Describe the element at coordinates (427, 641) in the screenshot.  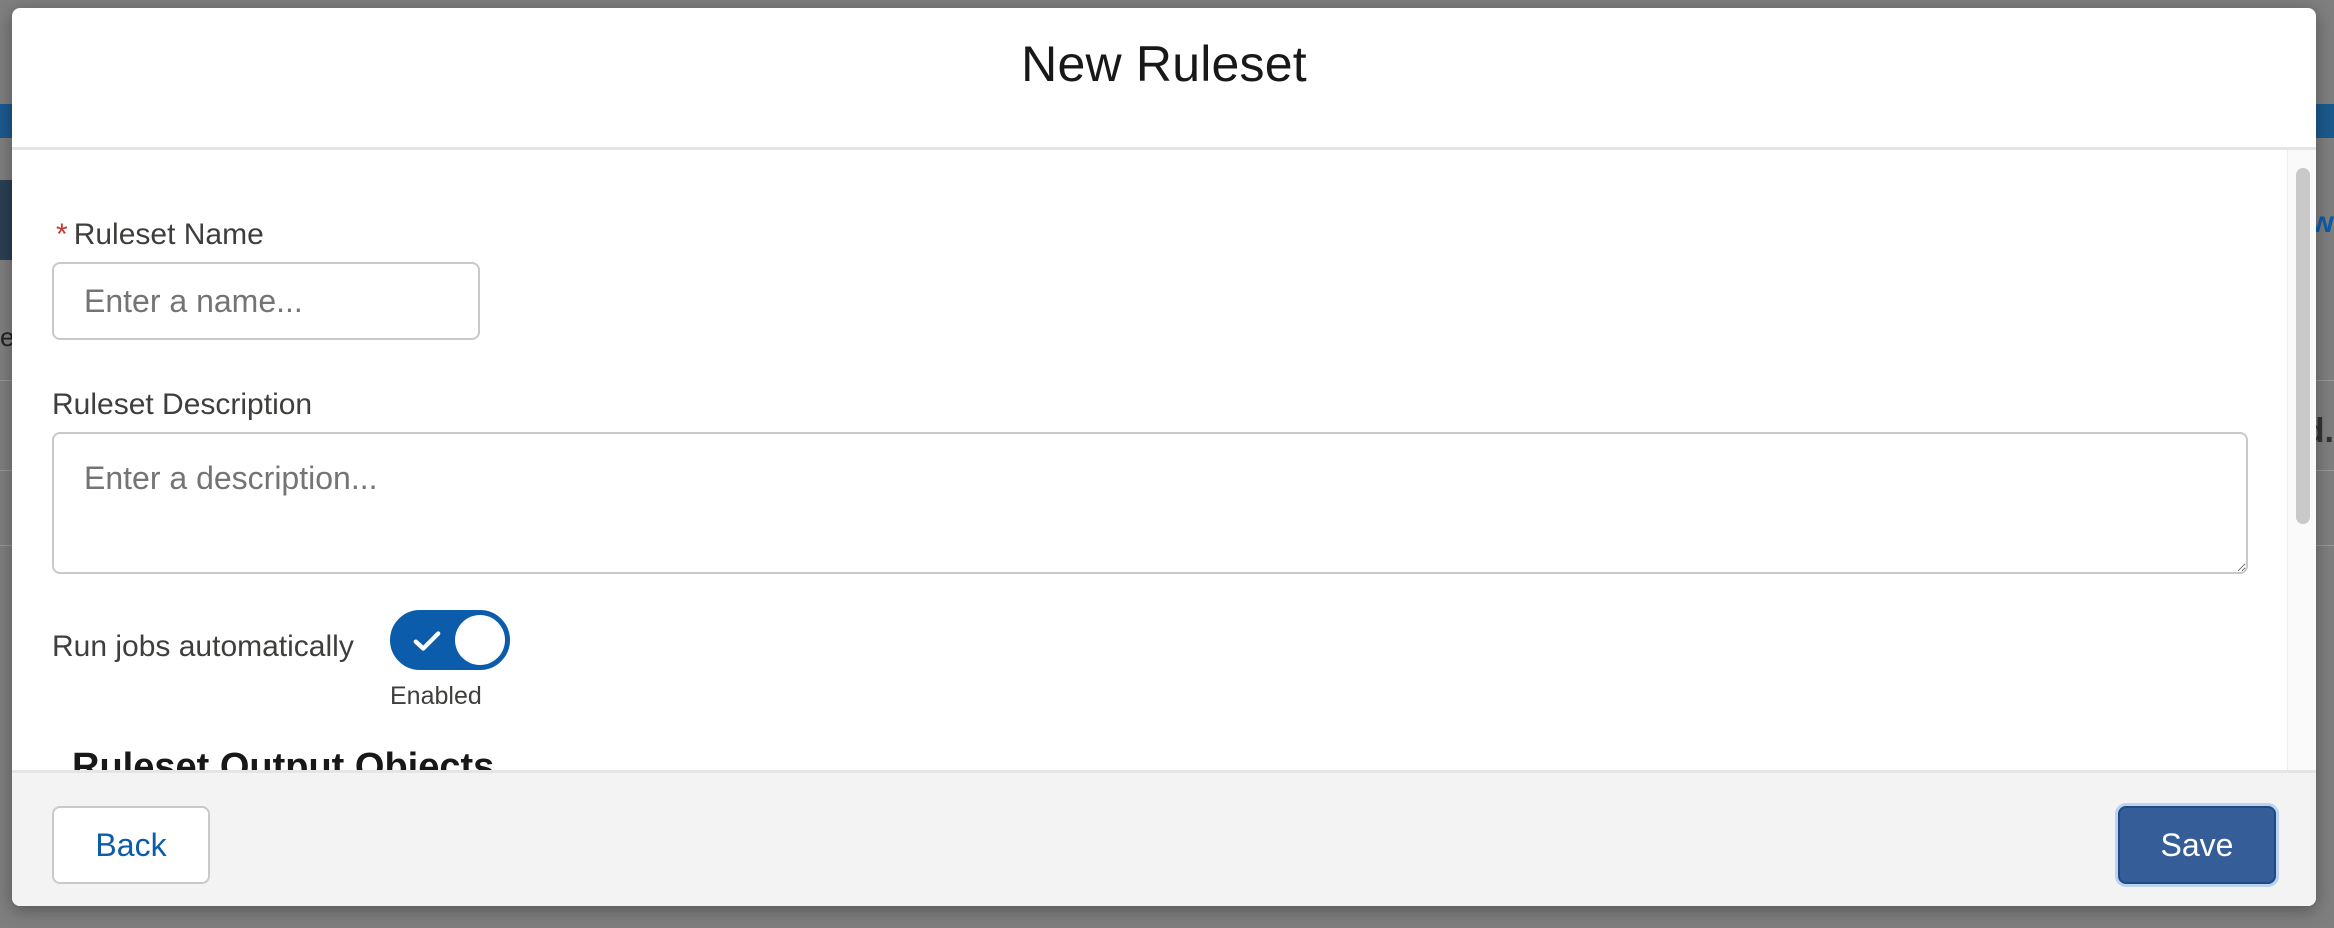
I see `check-icon` at that location.